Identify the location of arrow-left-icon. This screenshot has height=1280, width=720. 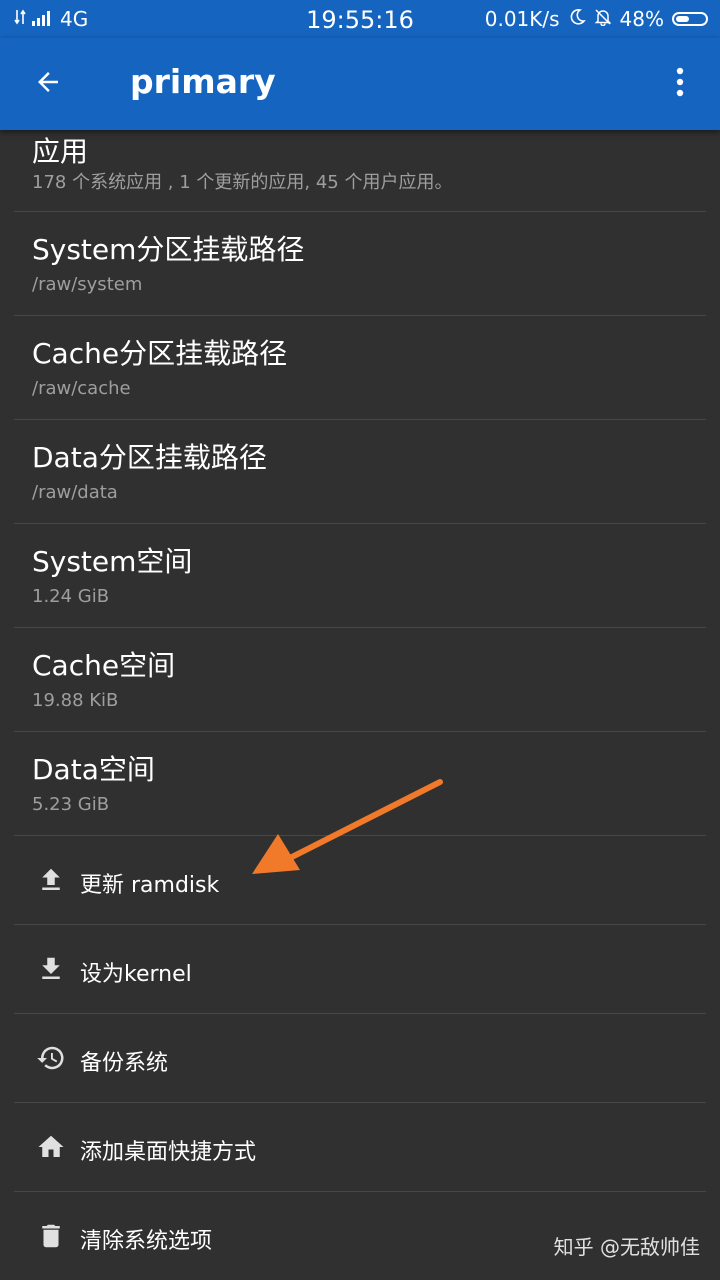
(48, 84).